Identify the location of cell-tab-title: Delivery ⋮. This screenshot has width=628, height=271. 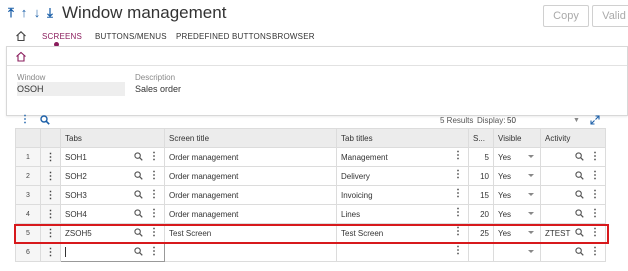
(402, 176).